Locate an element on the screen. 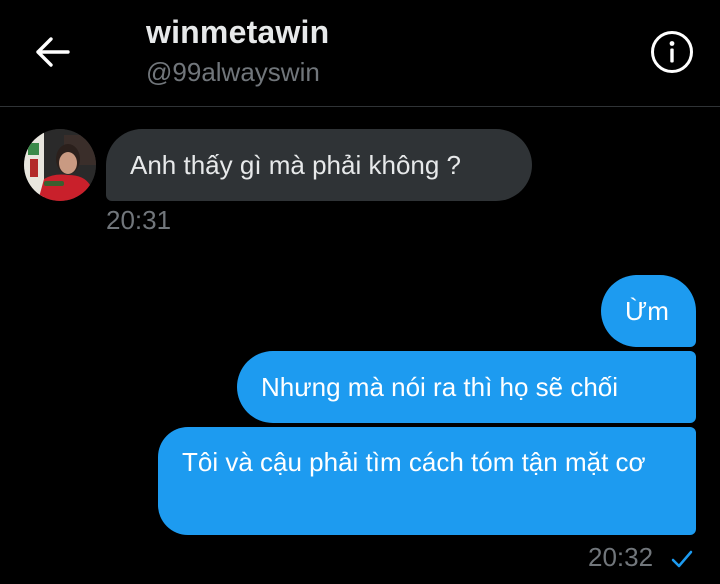  contact-name: winmetawin is located at coordinates (237, 32).